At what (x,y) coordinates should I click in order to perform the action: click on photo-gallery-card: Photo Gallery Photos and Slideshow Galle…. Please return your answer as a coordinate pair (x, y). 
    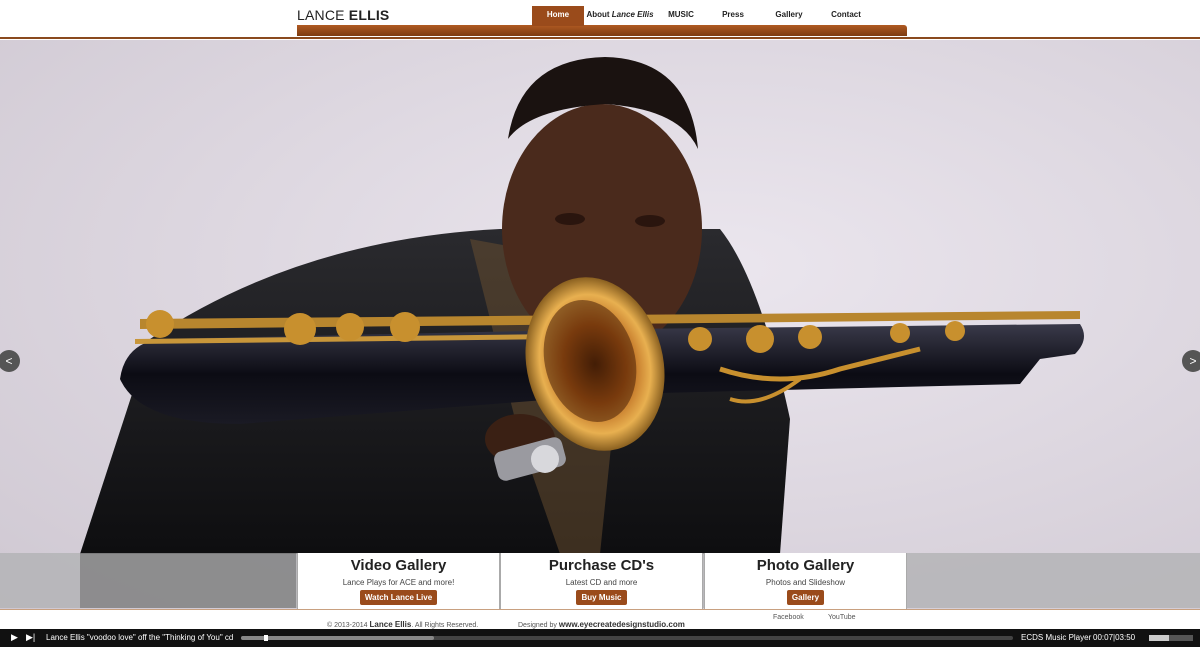
    Looking at the image, I should click on (805, 581).